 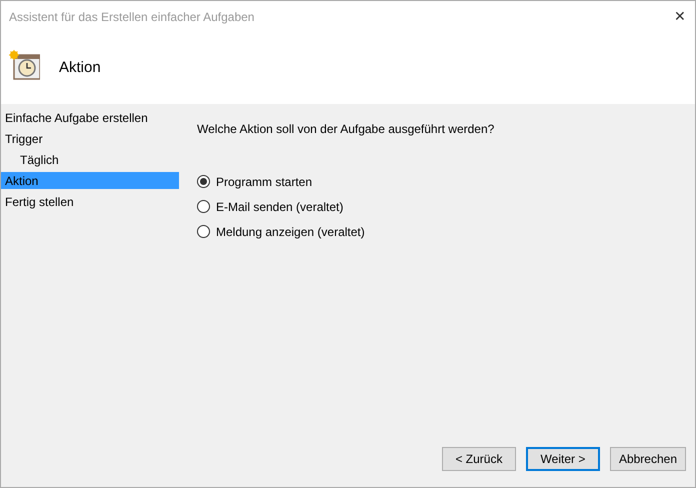 I want to click on sidebar-item: Trigger, so click(x=90, y=138).